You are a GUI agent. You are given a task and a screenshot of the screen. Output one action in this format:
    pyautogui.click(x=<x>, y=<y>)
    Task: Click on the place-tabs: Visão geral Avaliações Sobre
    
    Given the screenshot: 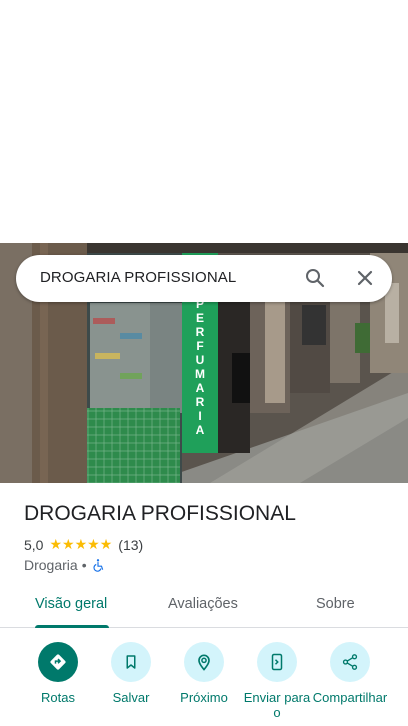 What is the action you would take?
    pyautogui.click(x=204, y=606)
    